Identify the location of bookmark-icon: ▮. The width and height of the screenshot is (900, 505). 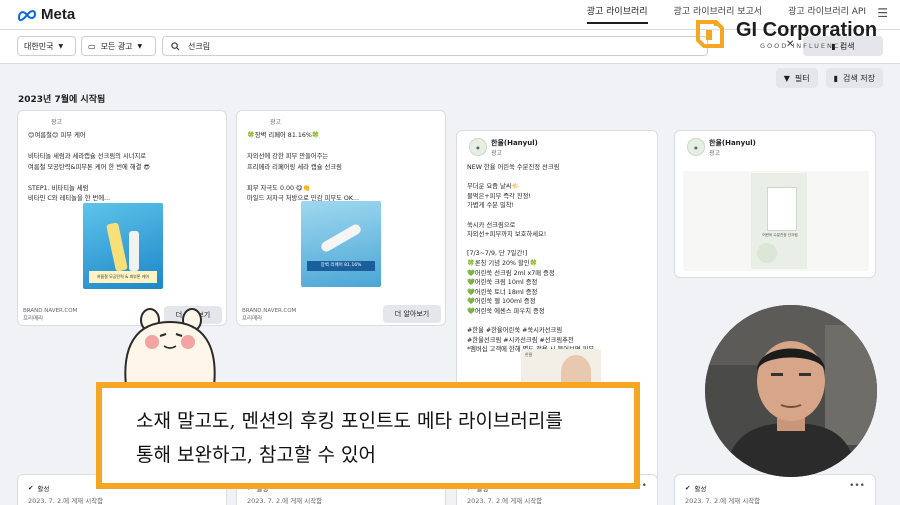
(836, 78).